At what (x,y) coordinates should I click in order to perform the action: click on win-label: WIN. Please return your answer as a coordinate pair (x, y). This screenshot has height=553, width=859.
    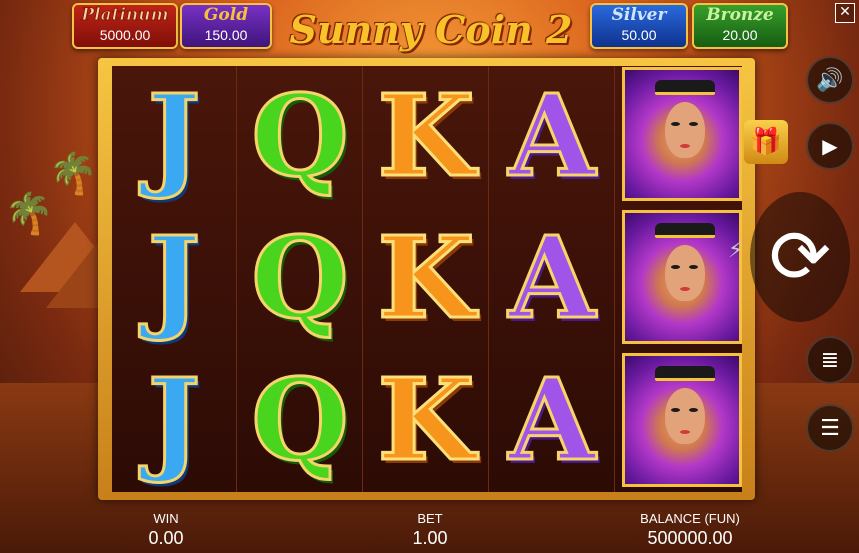
    Looking at the image, I should click on (166, 518).